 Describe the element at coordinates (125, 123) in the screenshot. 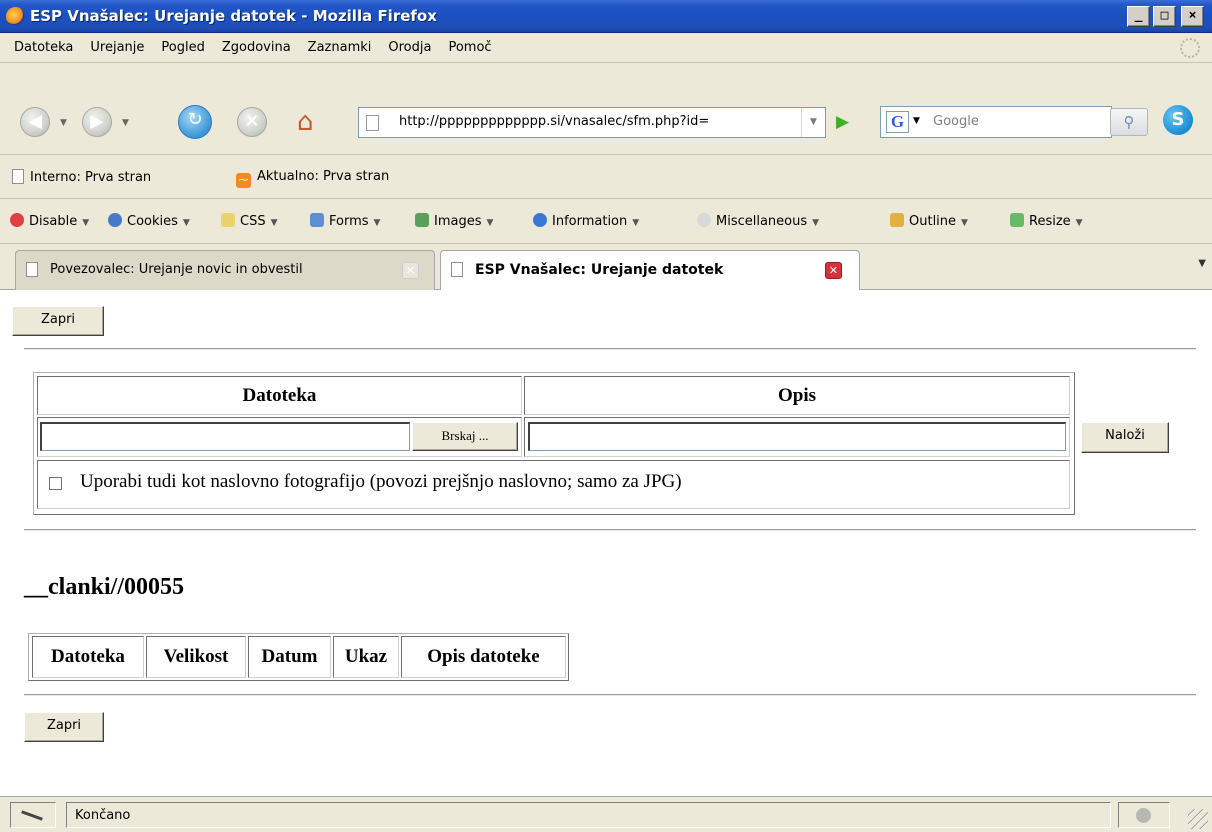

I see `forward-history-icon: ▼` at that location.